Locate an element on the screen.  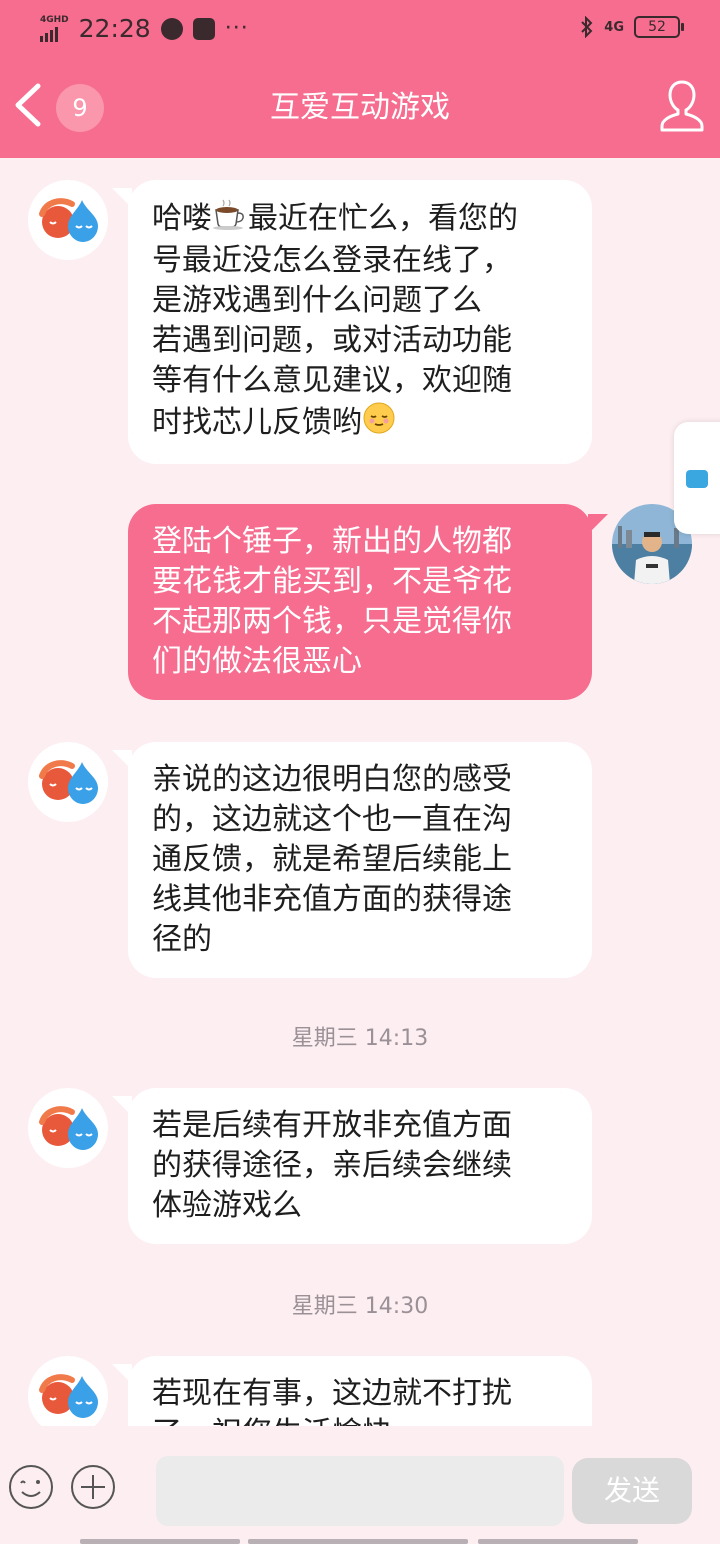
message-line: 等有什么意见建议，欢迎随 is located at coordinates (332, 380).